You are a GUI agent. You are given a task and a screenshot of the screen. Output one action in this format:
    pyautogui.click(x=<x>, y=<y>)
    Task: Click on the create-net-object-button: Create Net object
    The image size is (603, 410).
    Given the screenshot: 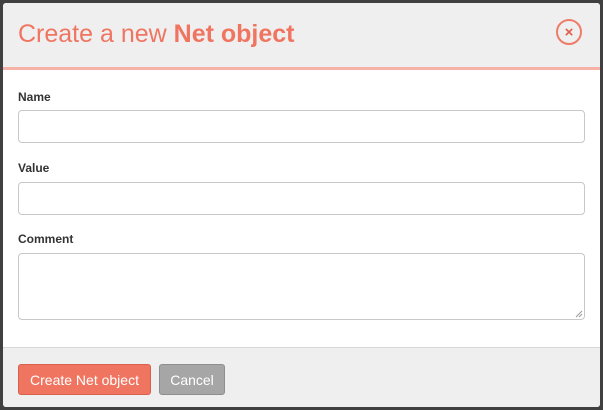 What is the action you would take?
    pyautogui.click(x=84, y=379)
    